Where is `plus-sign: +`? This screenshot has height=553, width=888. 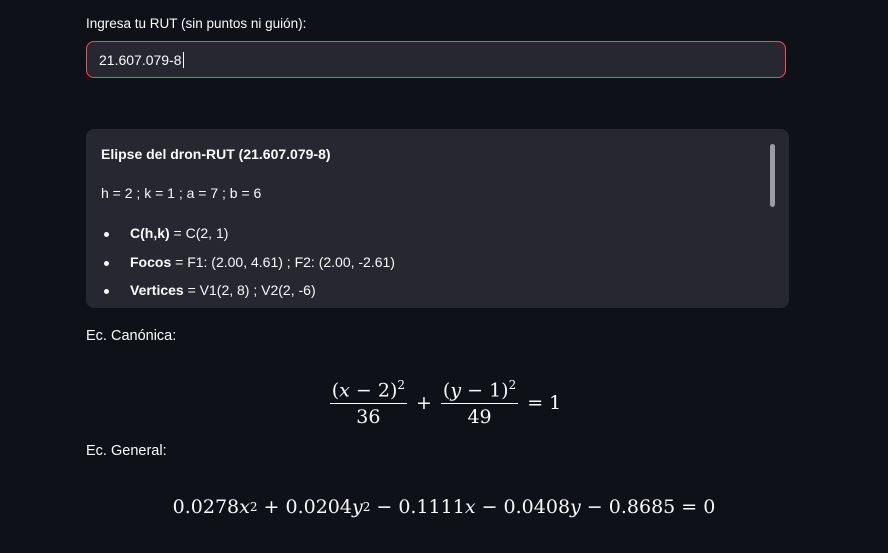 plus-sign: + is located at coordinates (424, 403).